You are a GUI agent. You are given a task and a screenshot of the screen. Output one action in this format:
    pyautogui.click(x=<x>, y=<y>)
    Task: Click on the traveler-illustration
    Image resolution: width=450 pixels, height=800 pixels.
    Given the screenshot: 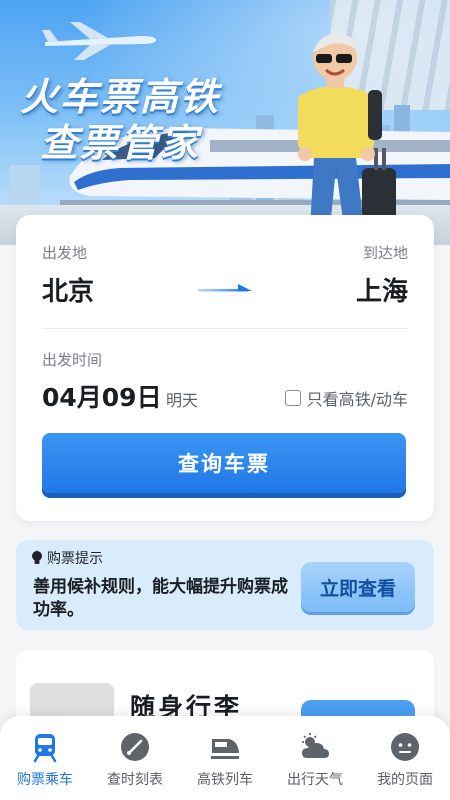 What is the action you would take?
    pyautogui.click(x=347, y=130)
    